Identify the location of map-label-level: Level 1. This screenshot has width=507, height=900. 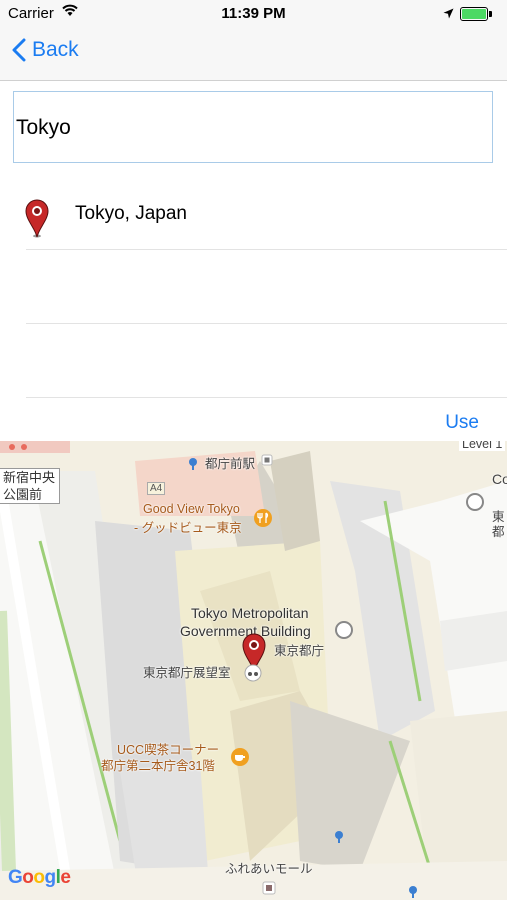
(482, 446).